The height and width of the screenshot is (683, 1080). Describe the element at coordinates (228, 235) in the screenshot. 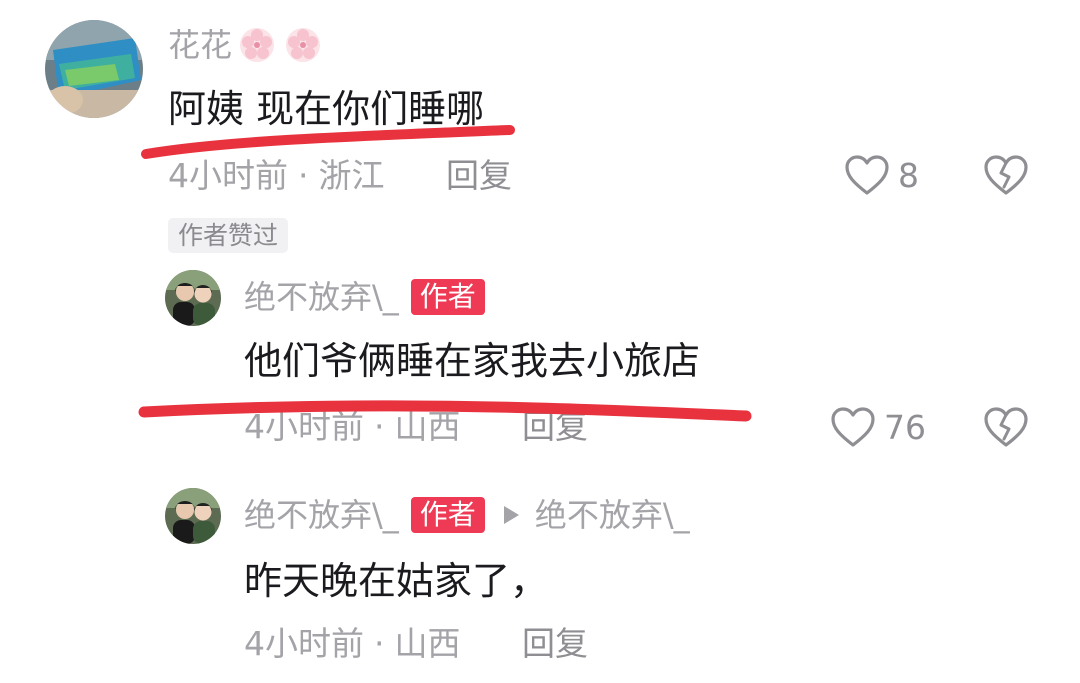

I see `author-liked-badge: 作者赞过` at that location.